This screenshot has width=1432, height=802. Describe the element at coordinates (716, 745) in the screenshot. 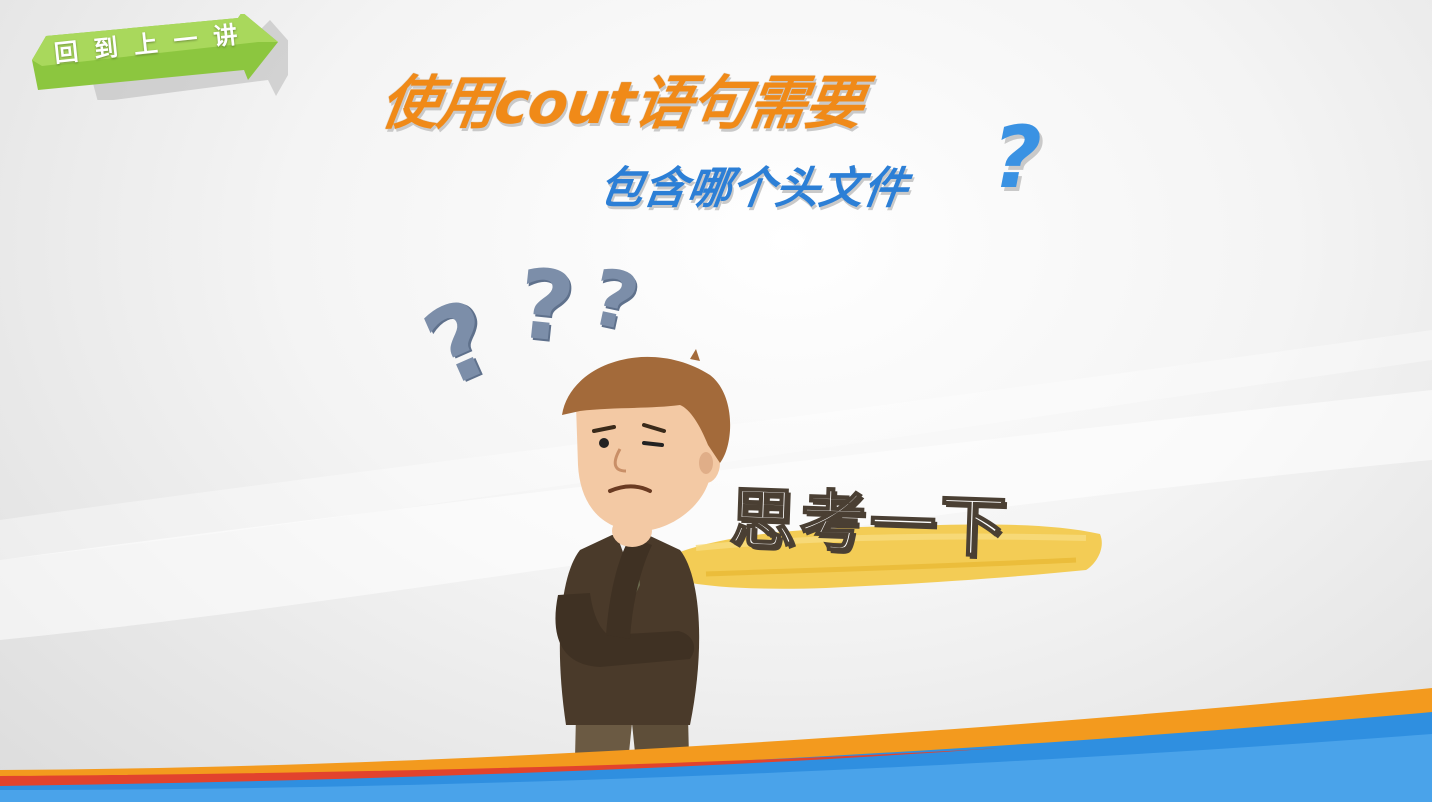

I see `bottom-stripe` at that location.